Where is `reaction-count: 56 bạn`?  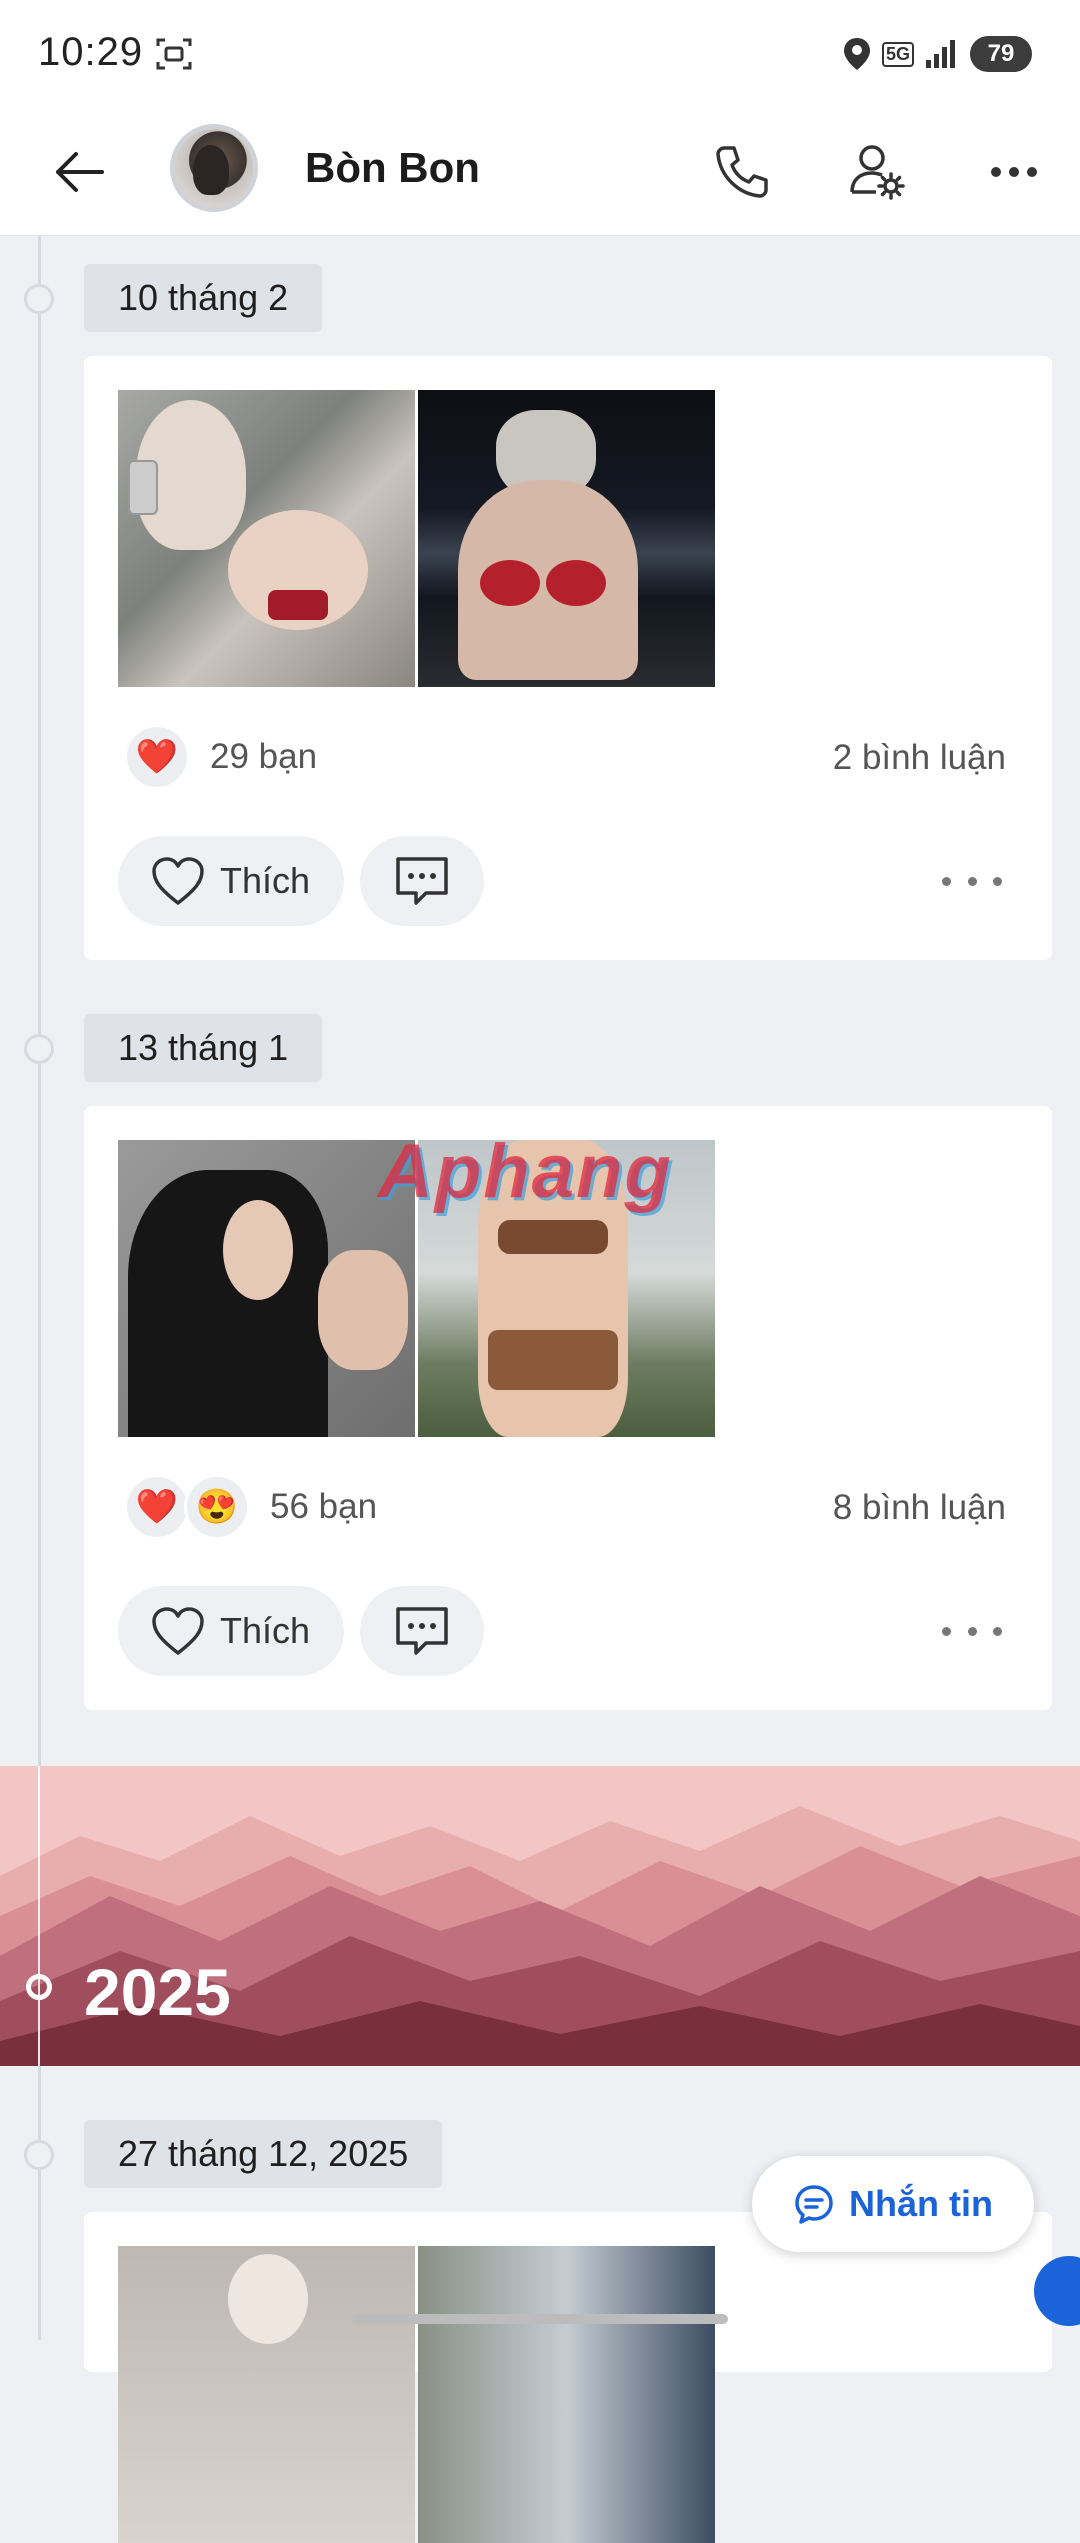 reaction-count: 56 bạn is located at coordinates (324, 1506).